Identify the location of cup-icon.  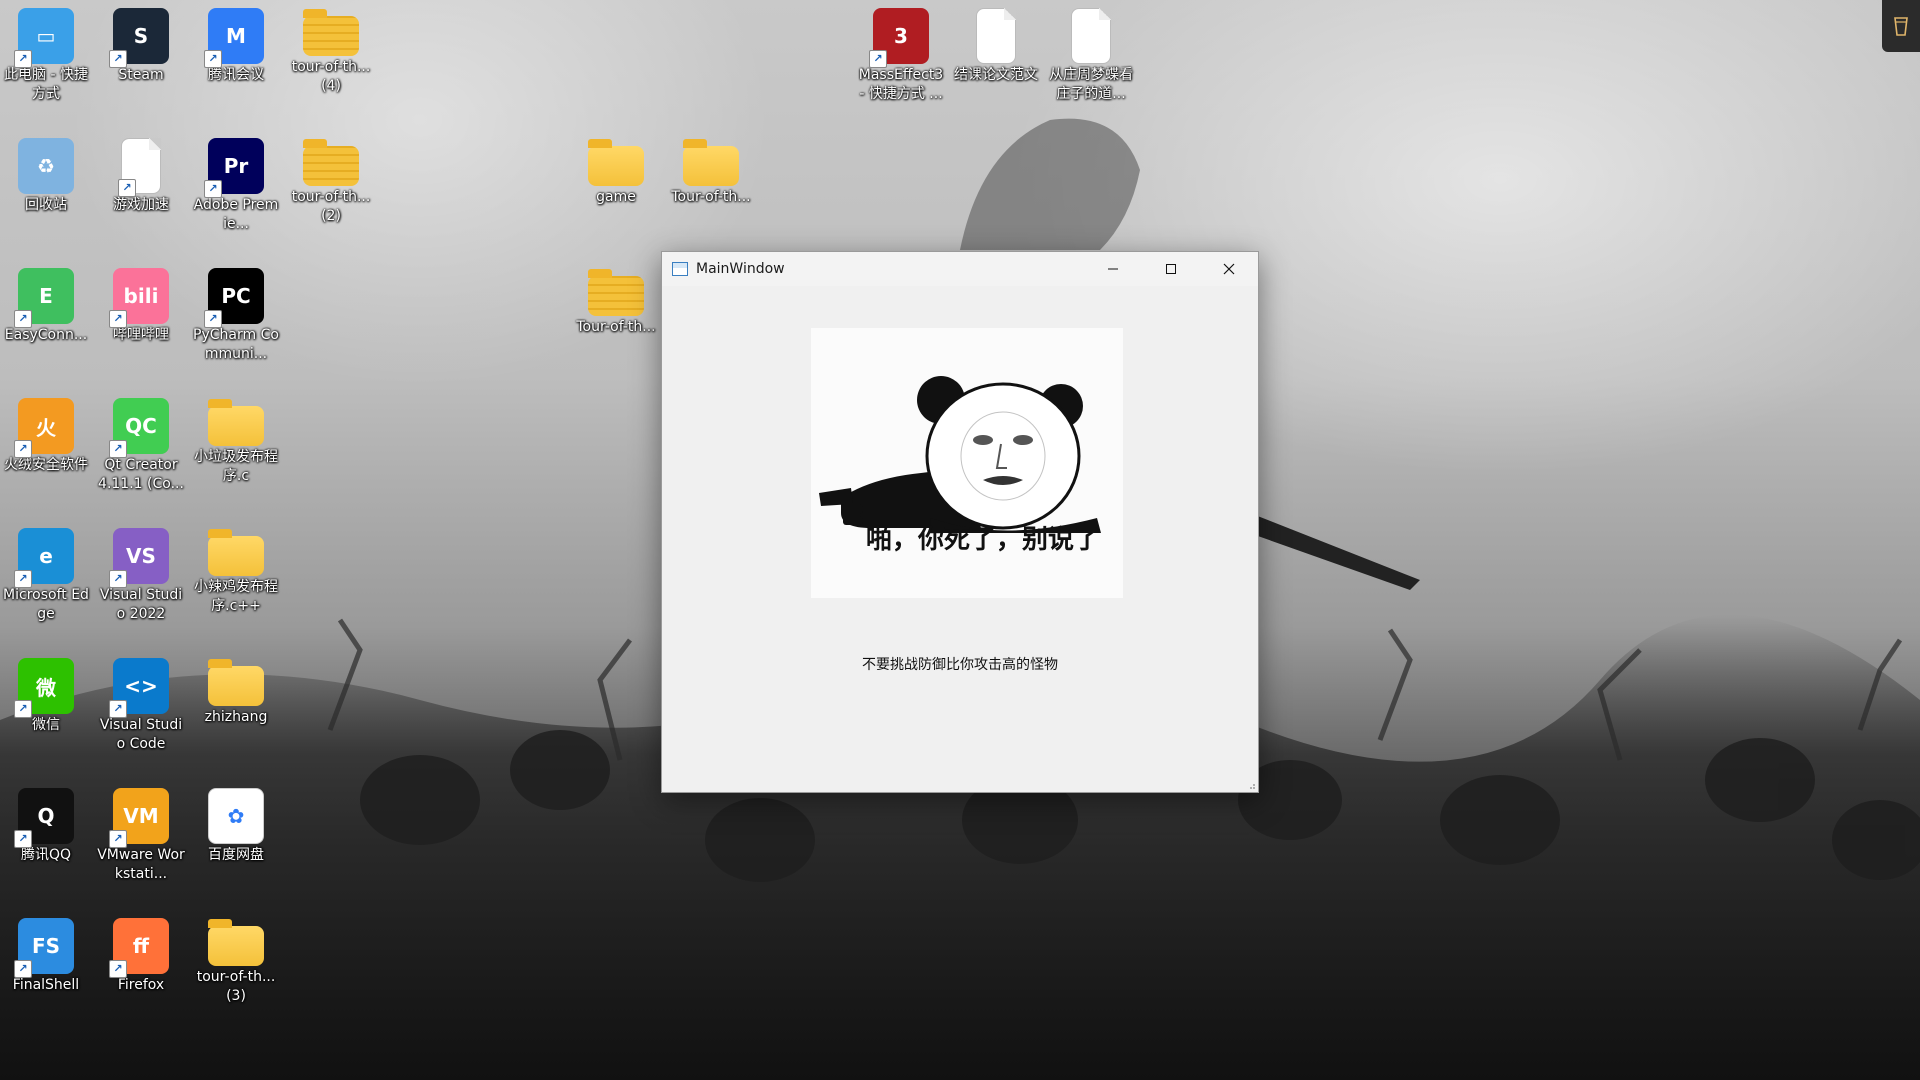
(1901, 26).